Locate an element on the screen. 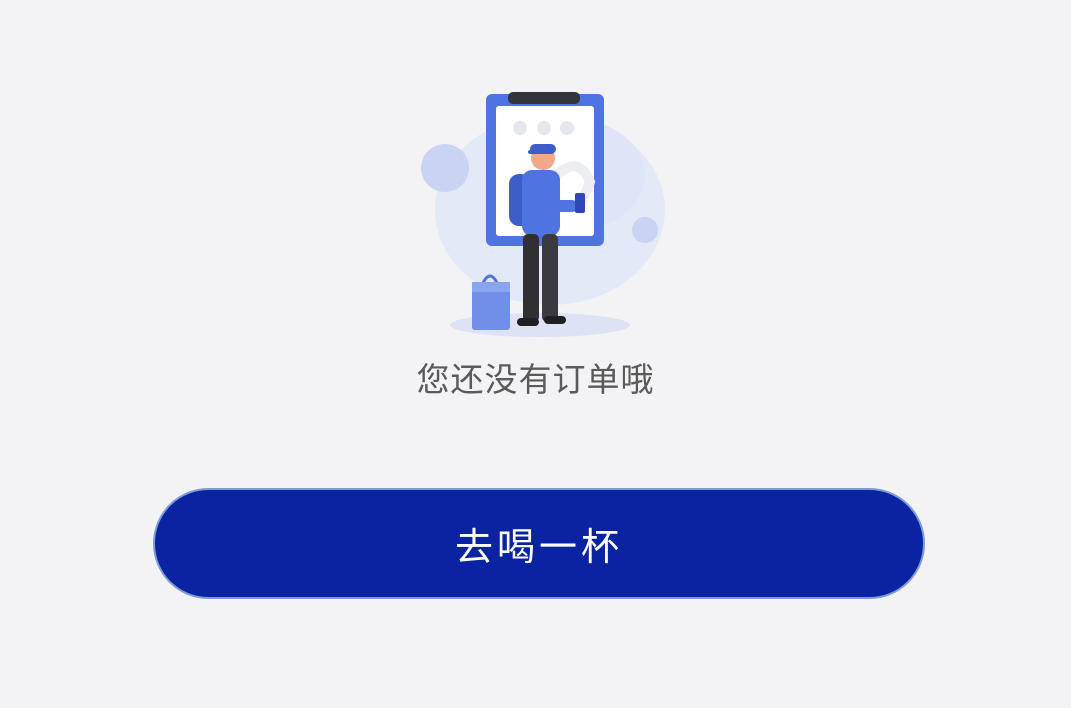 The height and width of the screenshot is (708, 1071). go-have-a-drink-label: 去喝一杯 is located at coordinates (538, 547).